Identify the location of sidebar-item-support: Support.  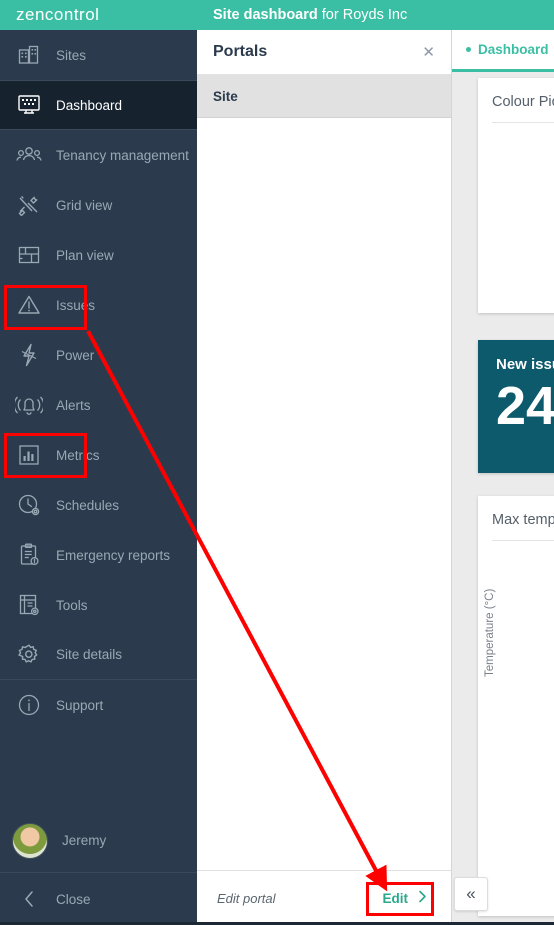
(98, 705).